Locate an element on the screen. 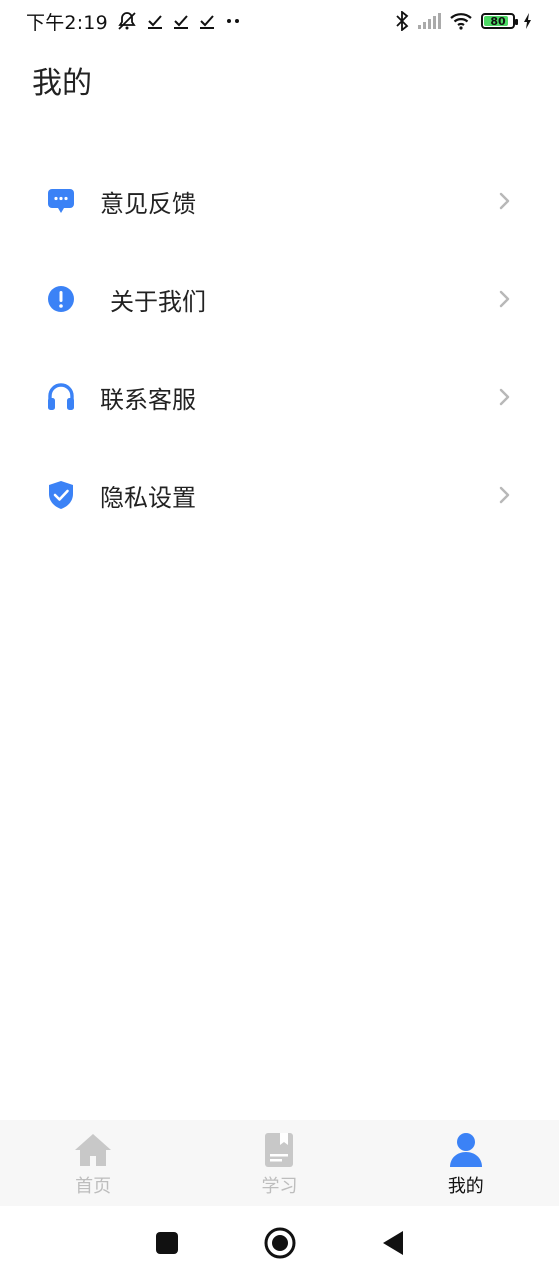  status-right: 80 is located at coordinates (464, 21).